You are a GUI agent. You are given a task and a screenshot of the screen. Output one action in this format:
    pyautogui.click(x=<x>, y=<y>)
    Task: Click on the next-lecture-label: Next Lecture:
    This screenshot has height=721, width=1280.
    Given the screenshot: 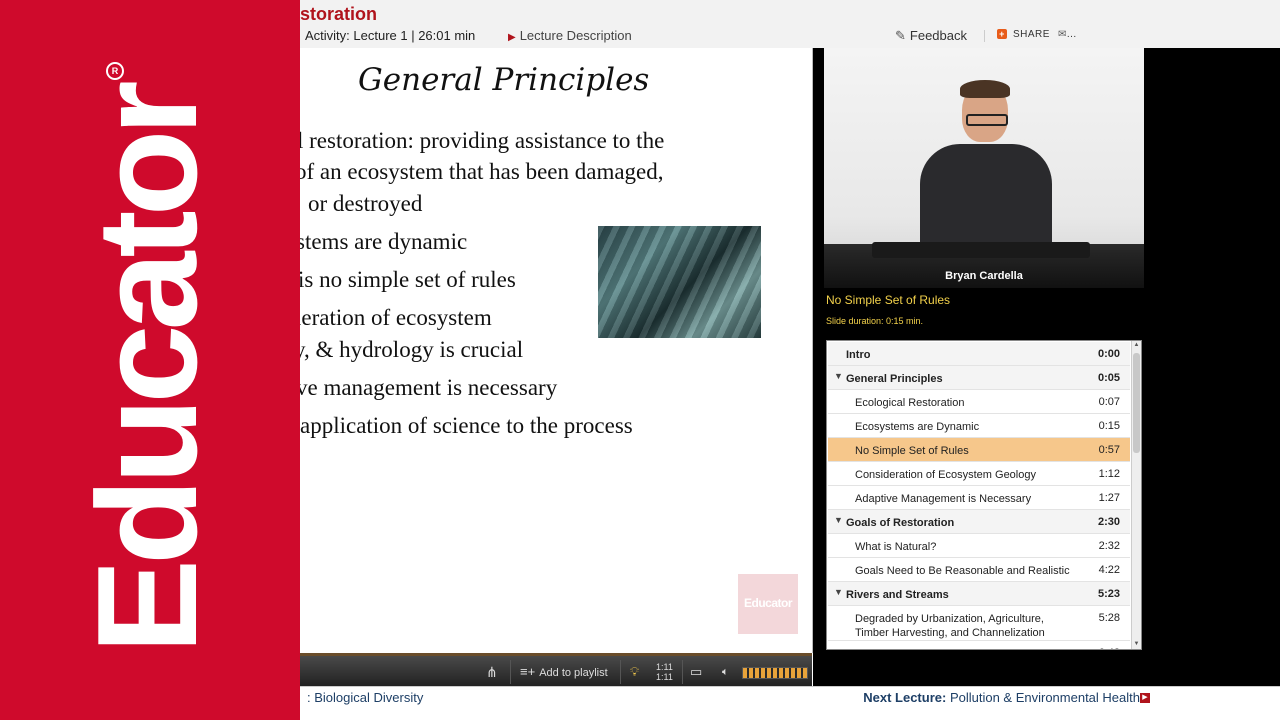 What is the action you would take?
    pyautogui.click(x=905, y=697)
    